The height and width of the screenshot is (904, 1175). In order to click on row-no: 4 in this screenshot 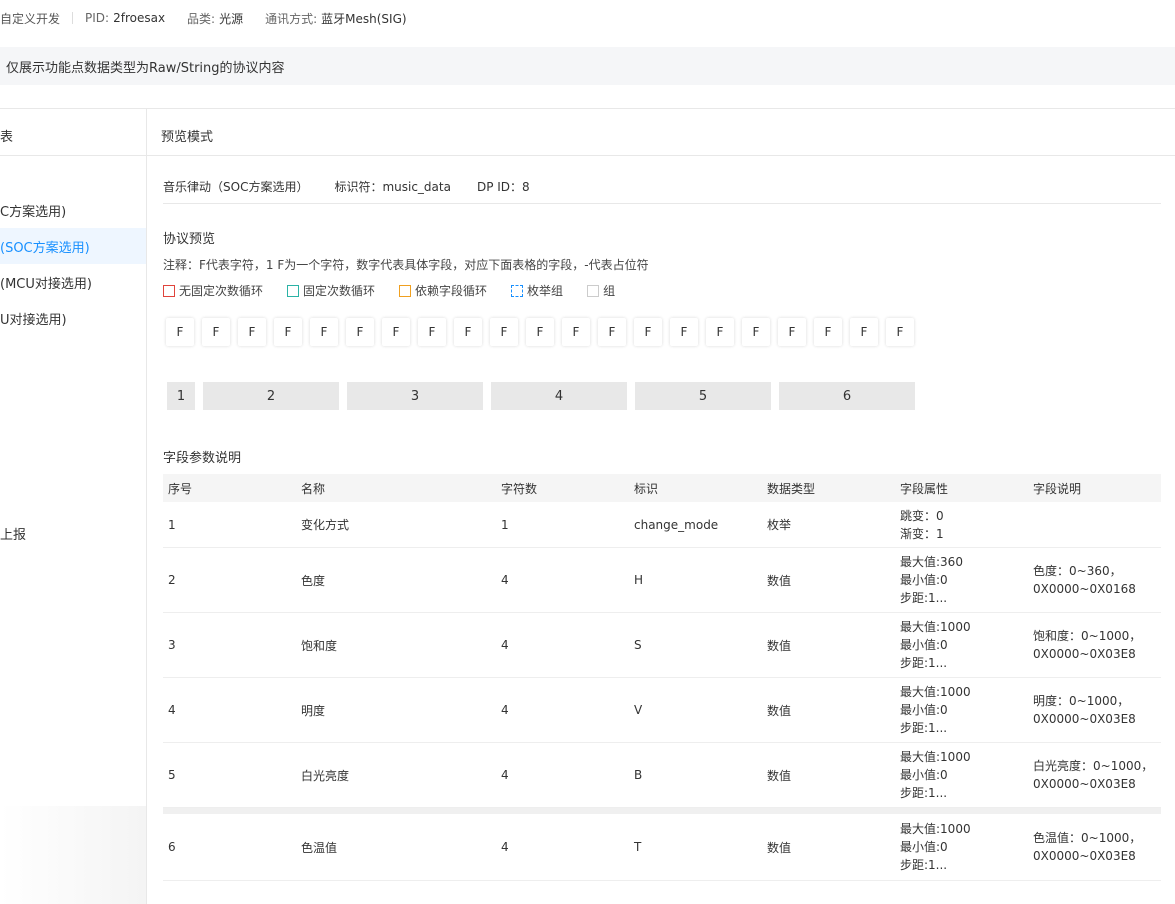, I will do `click(172, 710)`.